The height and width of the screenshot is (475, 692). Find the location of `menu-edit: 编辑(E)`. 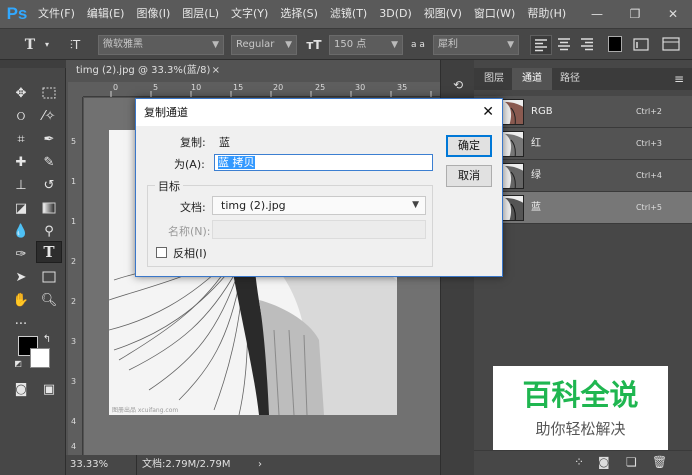

menu-edit: 编辑(E) is located at coordinates (106, 14).